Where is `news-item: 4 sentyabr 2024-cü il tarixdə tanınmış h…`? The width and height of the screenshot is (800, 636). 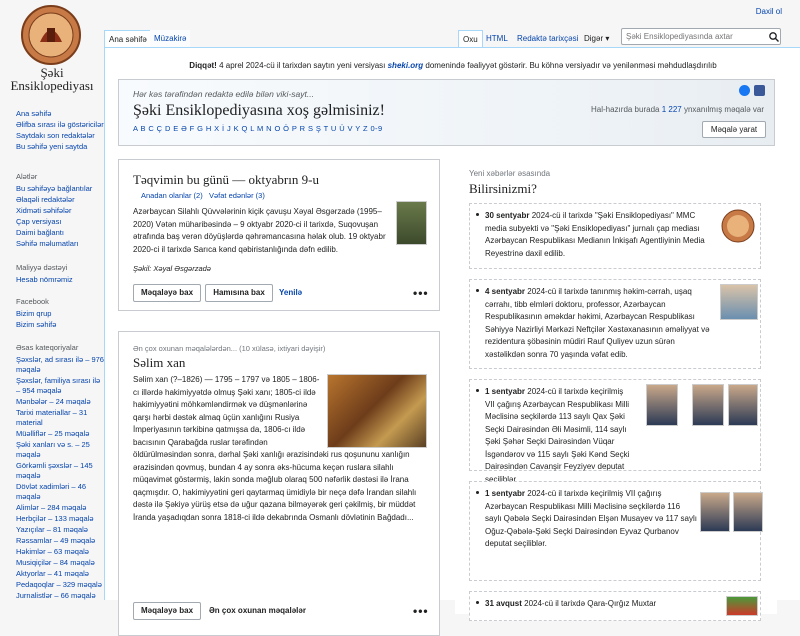 news-item: 4 sentyabr 2024-cü il tarixdə tanınmış h… is located at coordinates (615, 324).